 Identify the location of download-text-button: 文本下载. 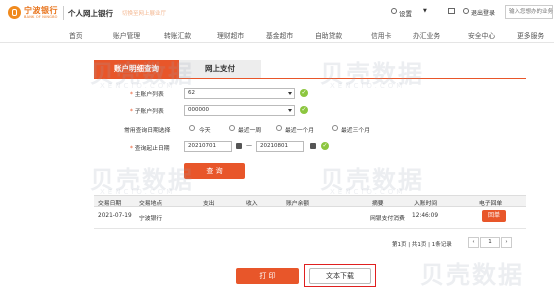
(340, 276).